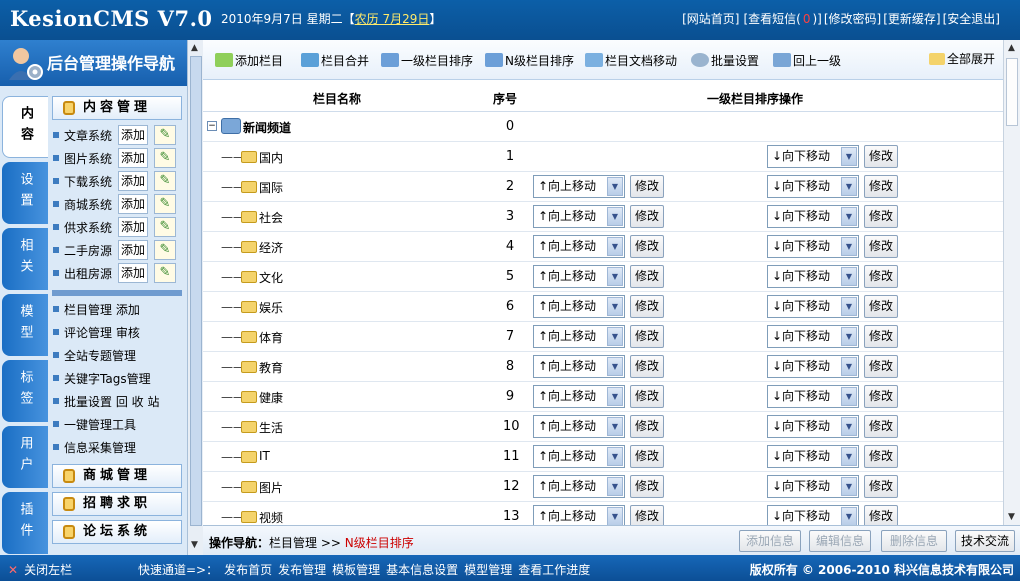 The width and height of the screenshot is (1020, 581). Describe the element at coordinates (25, 127) in the screenshot. I see `tab-content: 内容` at that location.